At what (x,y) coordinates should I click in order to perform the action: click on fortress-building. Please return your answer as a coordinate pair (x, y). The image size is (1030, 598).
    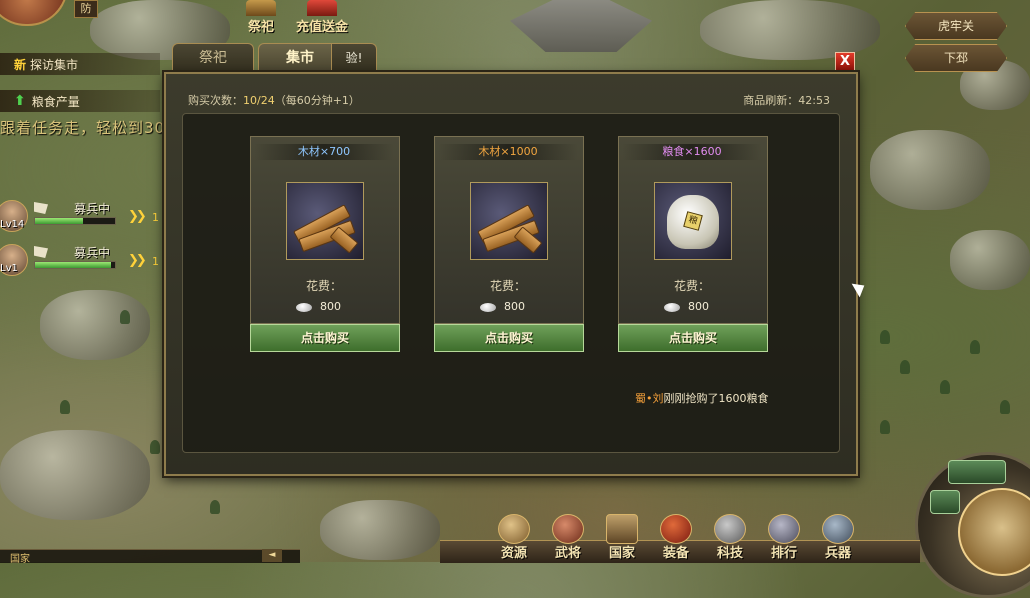
    Looking at the image, I should click on (581, 26).